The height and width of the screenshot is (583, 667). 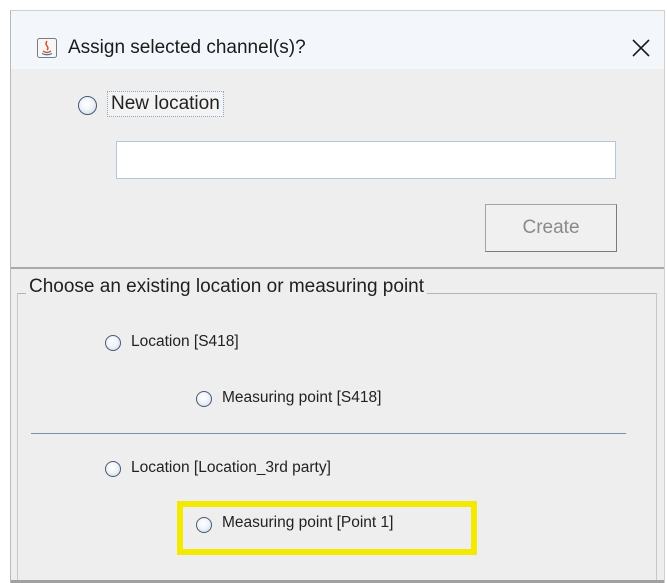 I want to click on create-button: Create, so click(x=551, y=228).